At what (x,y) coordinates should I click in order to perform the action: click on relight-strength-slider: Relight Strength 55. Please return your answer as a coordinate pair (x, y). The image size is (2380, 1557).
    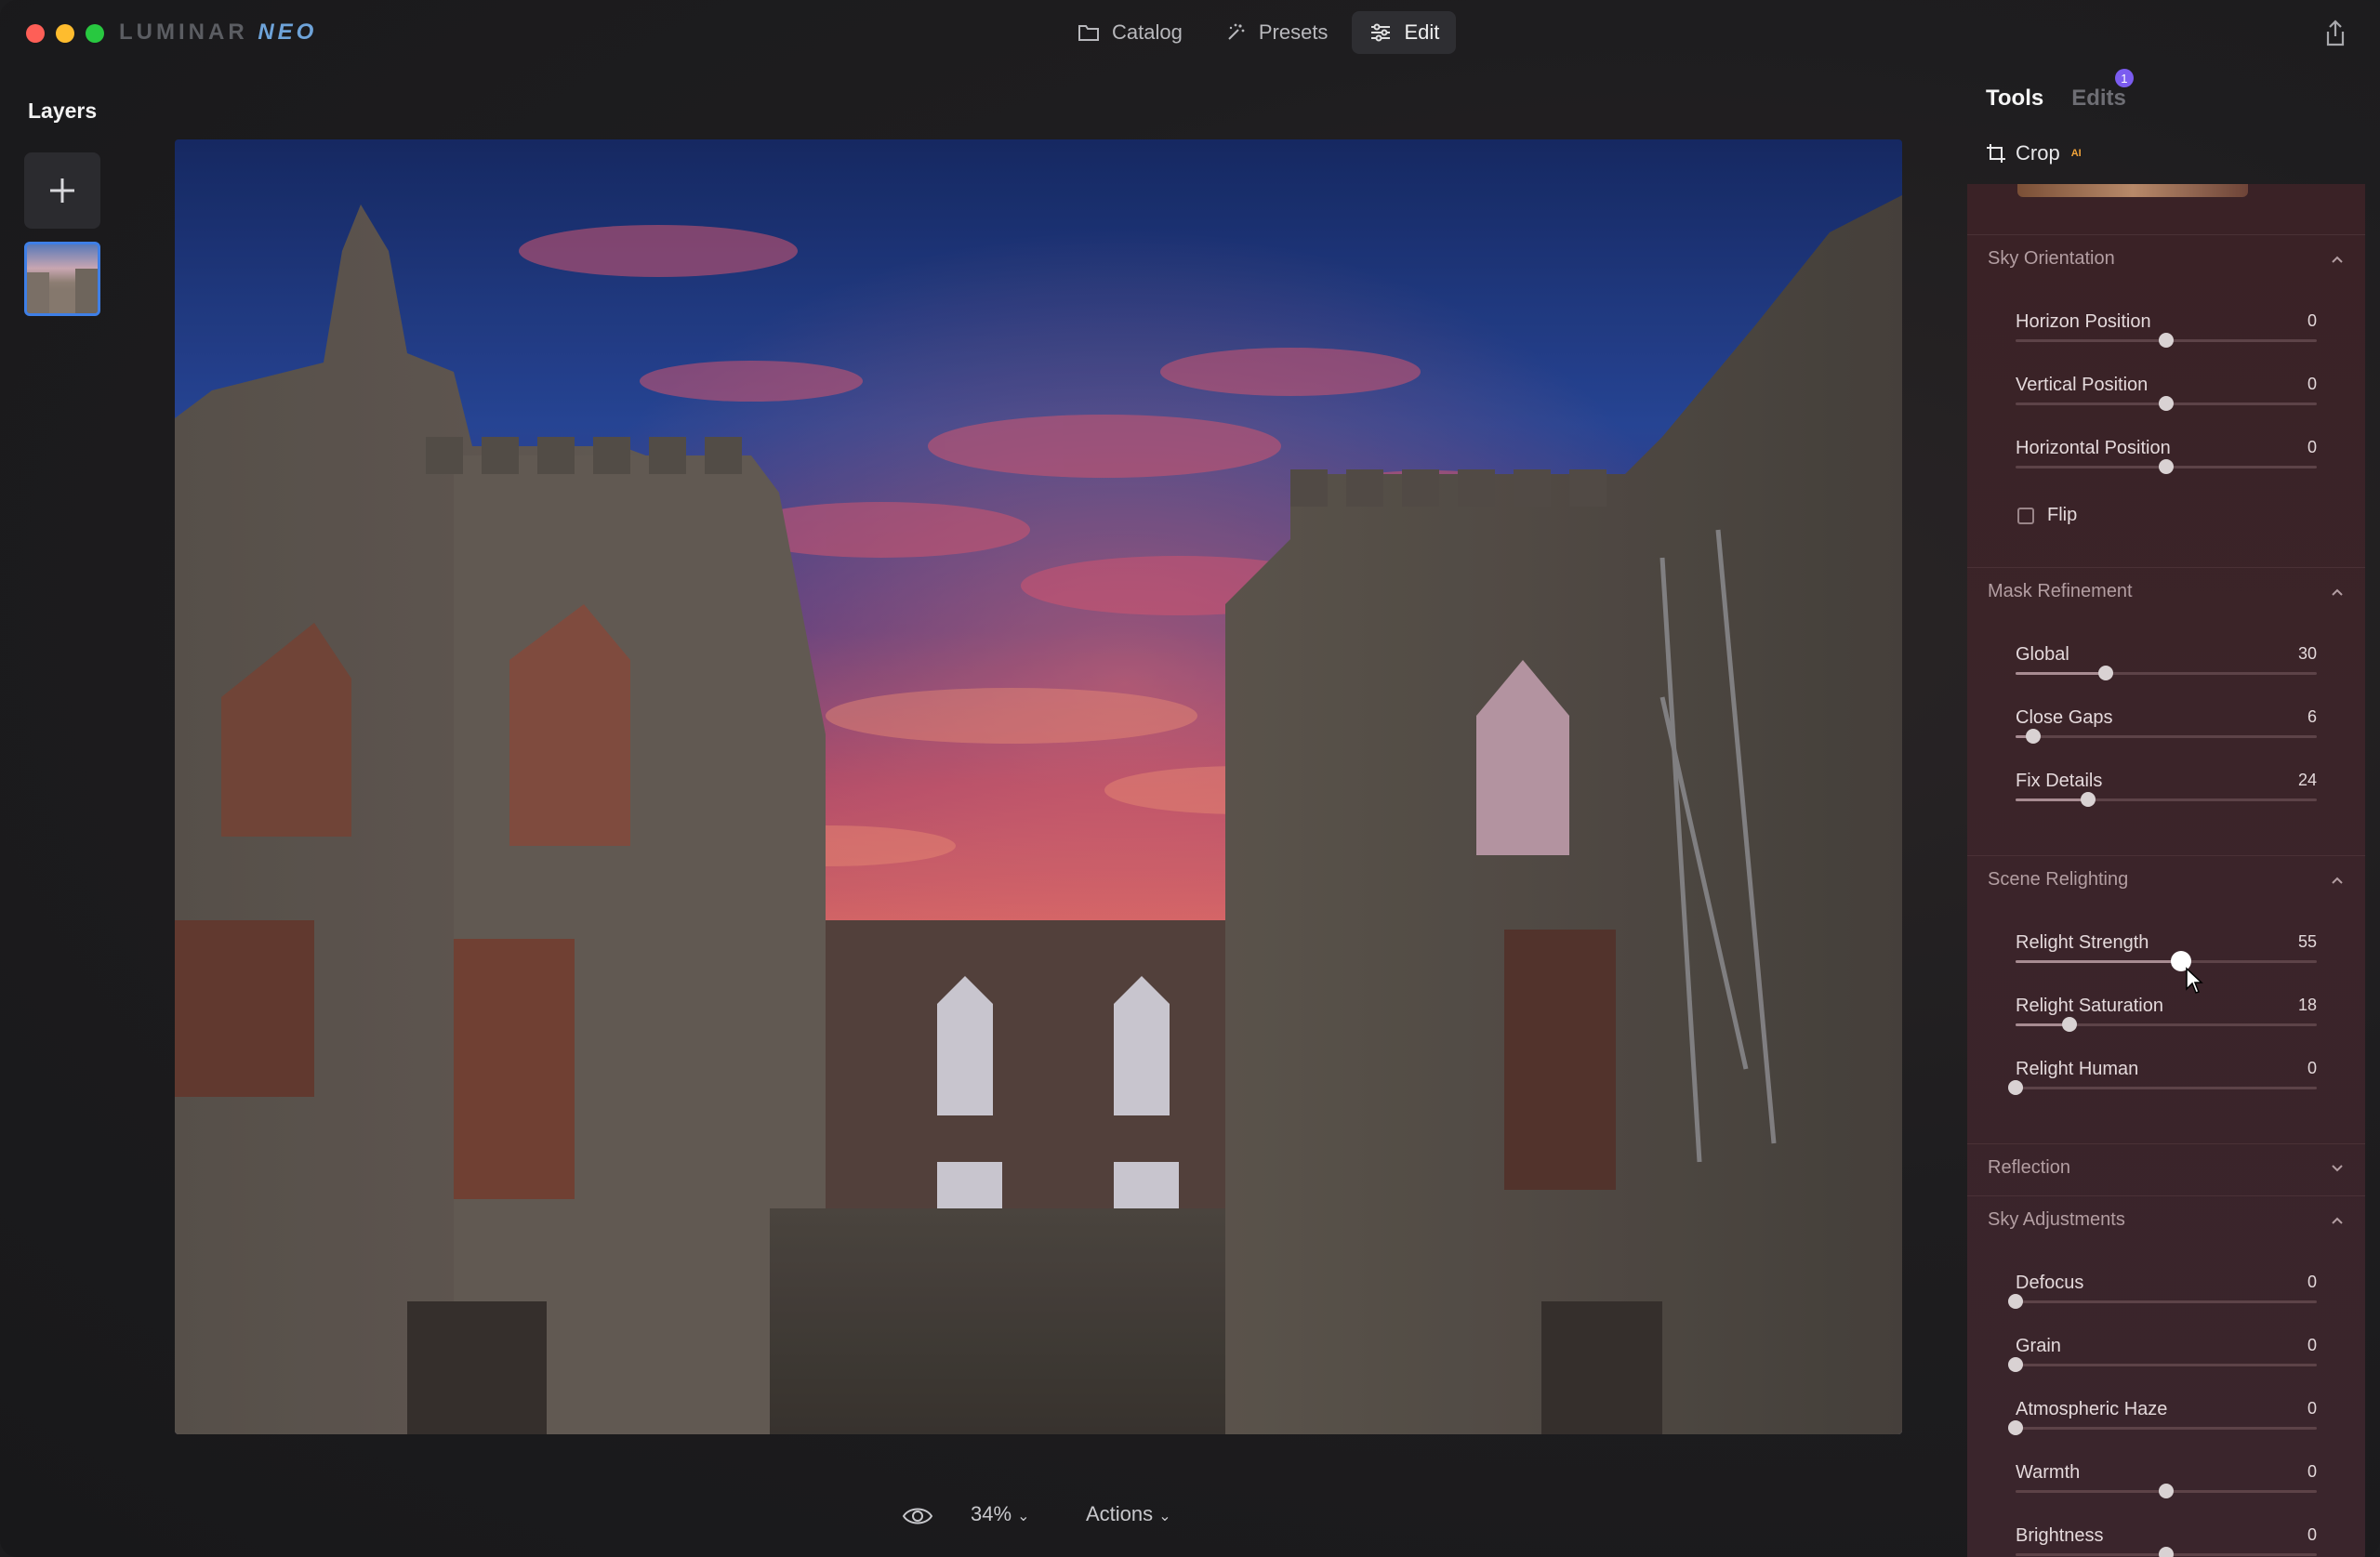
    Looking at the image, I should click on (2166, 960).